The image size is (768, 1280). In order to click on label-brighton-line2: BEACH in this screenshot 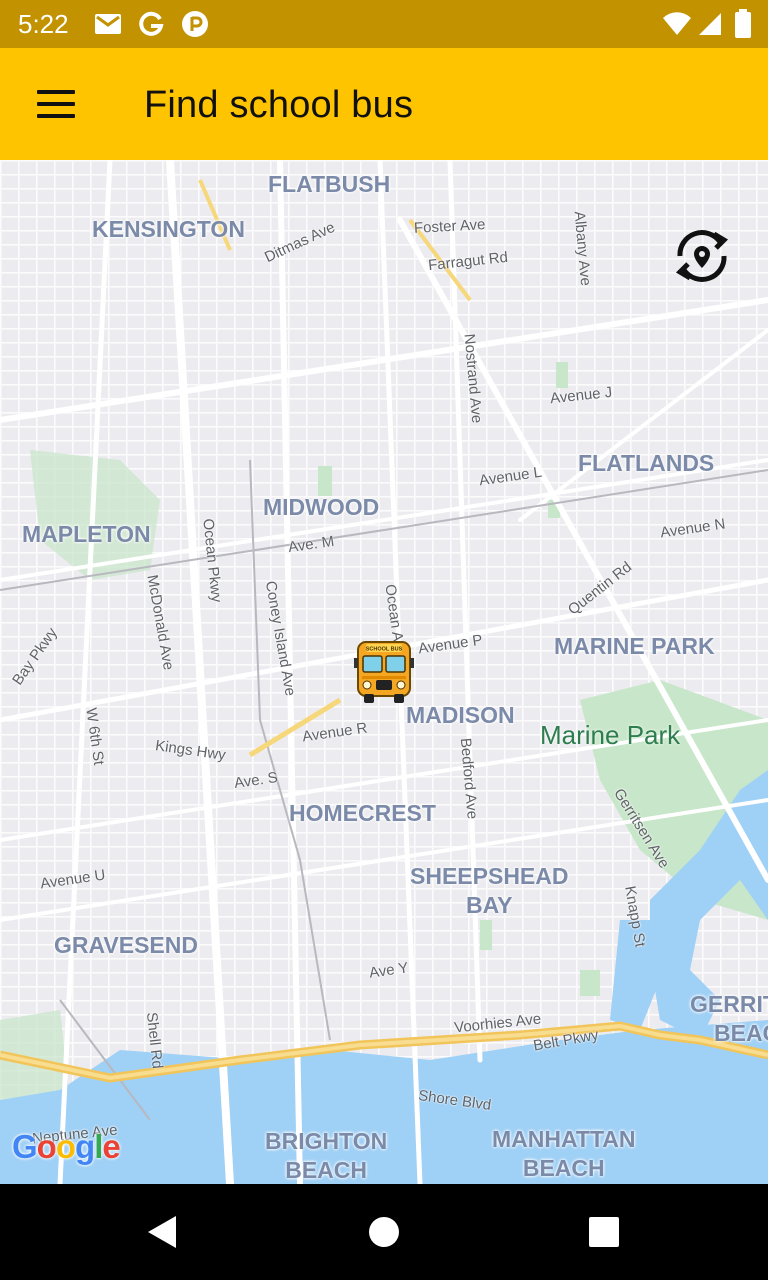, I will do `click(326, 1170)`.